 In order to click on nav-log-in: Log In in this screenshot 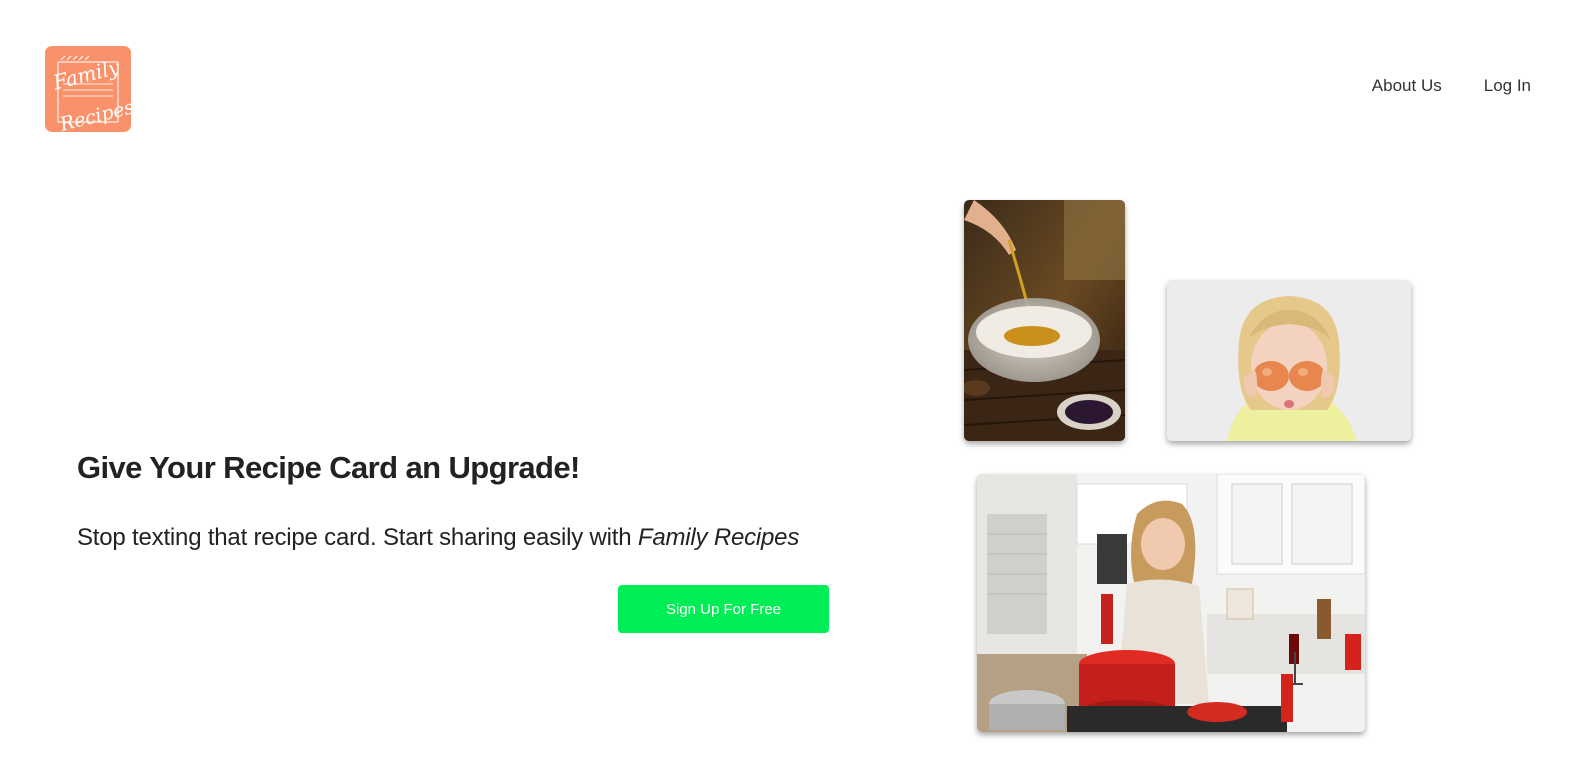, I will do `click(1507, 86)`.